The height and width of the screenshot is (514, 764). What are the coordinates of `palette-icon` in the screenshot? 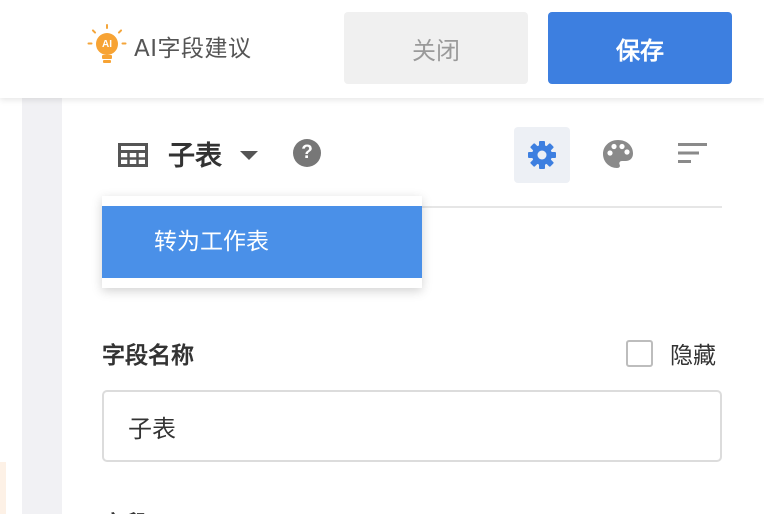 It's located at (618, 154).